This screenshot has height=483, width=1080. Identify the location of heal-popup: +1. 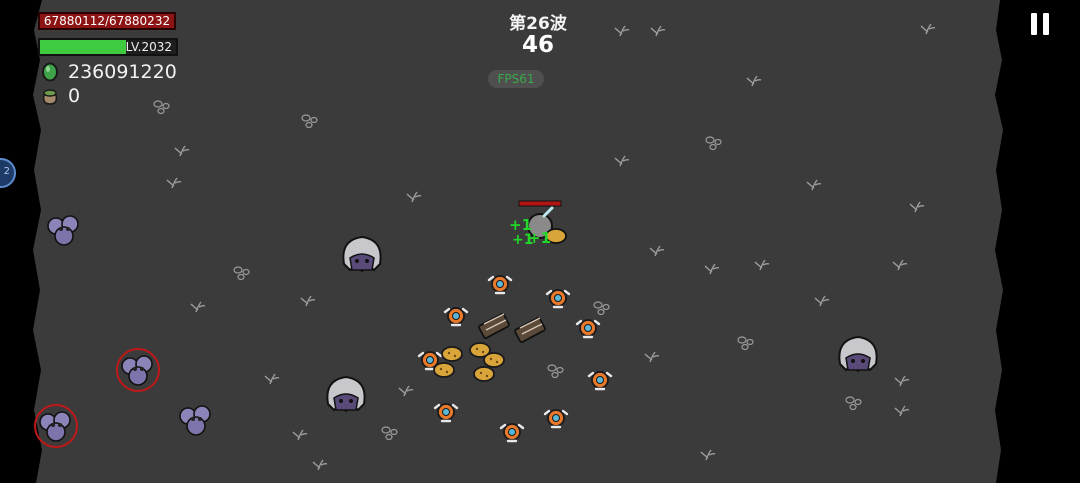
(523, 240).